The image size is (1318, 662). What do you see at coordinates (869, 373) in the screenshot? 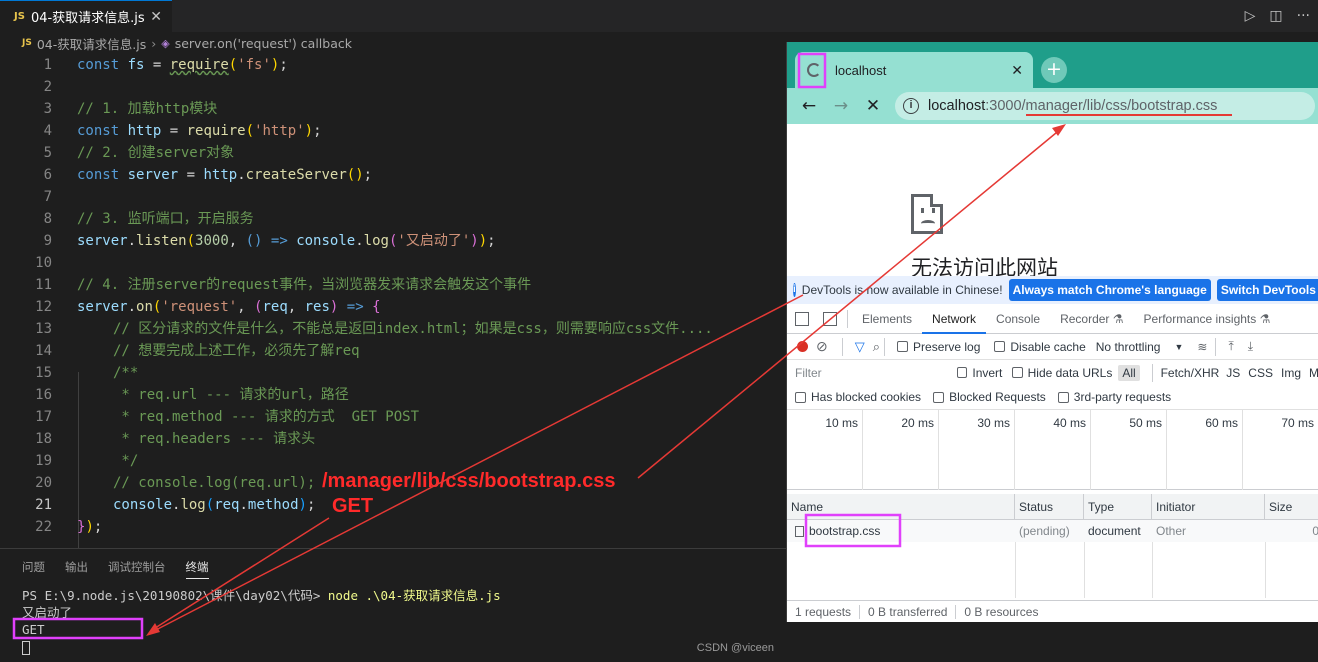
I see `filter-input: Filter` at bounding box center [869, 373].